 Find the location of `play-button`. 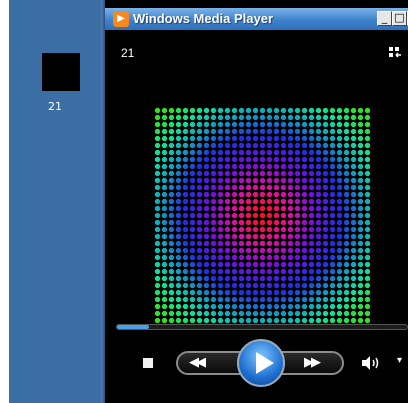

play-button is located at coordinates (261, 363).